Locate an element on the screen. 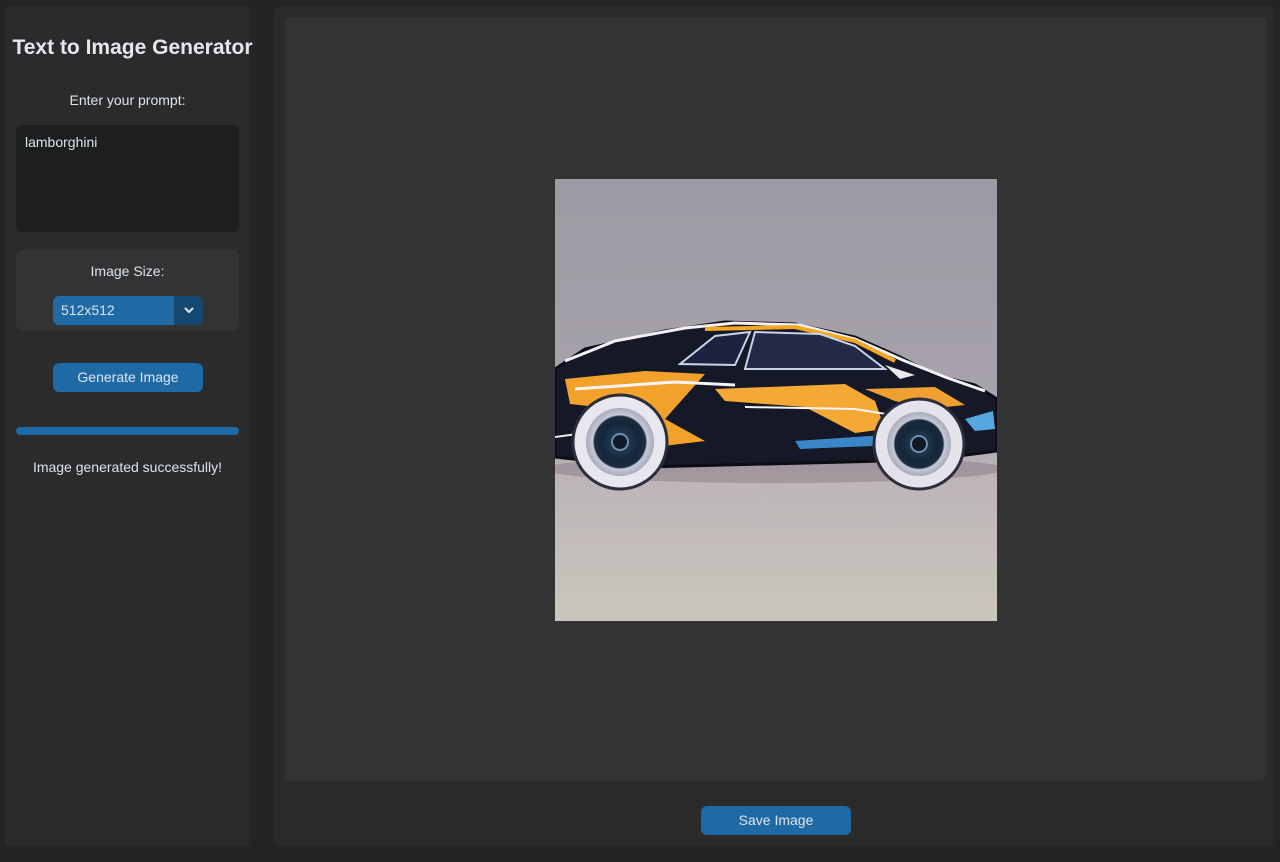 The height and width of the screenshot is (862, 1280). app-title: Text to Image Generator is located at coordinates (132, 47).